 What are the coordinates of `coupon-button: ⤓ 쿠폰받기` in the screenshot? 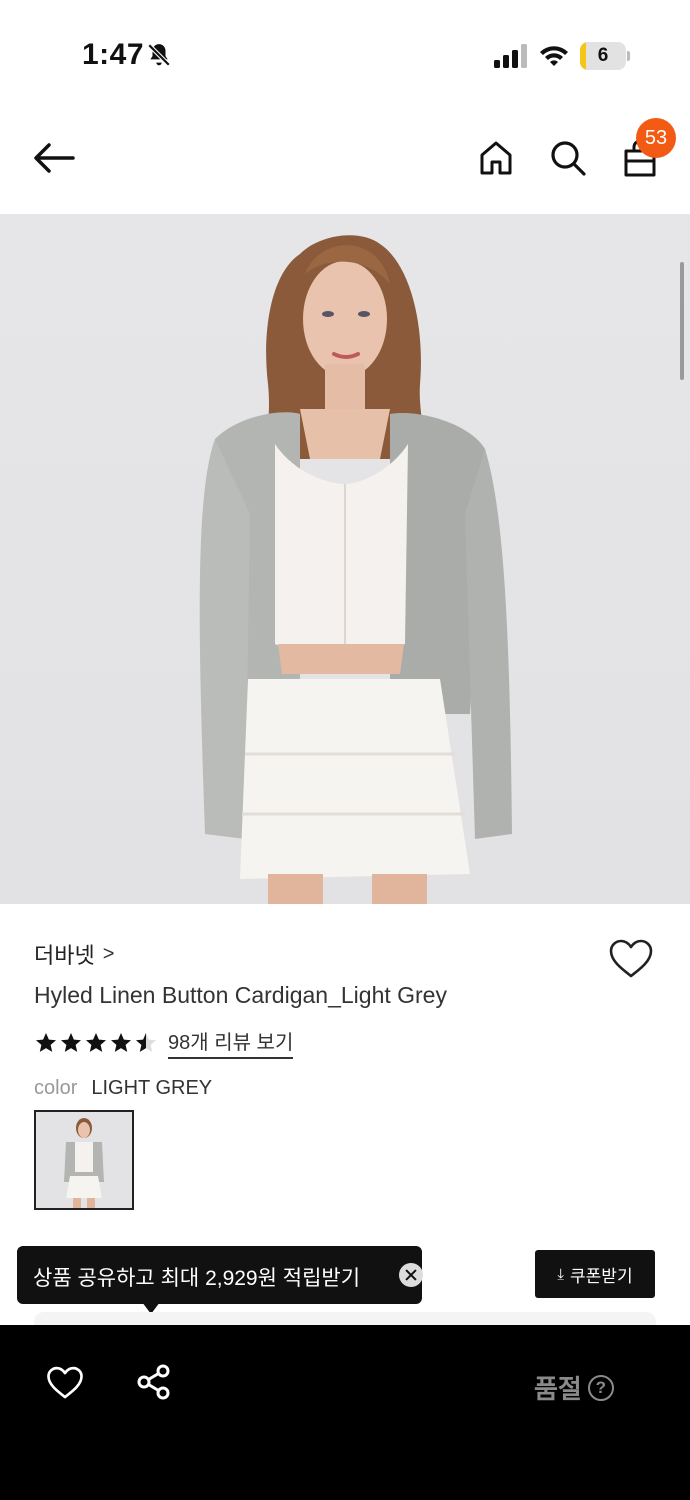 It's located at (595, 1274).